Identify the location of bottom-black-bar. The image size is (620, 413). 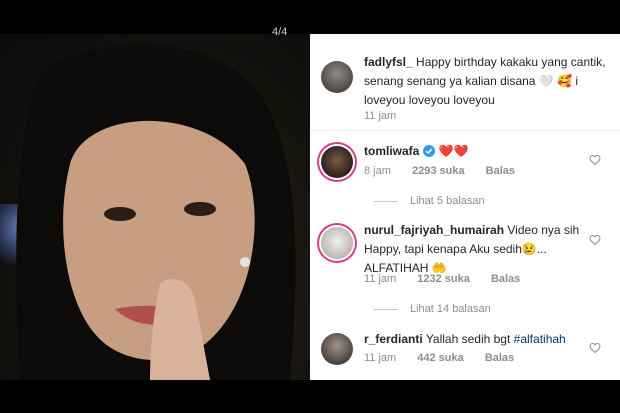
(310, 396).